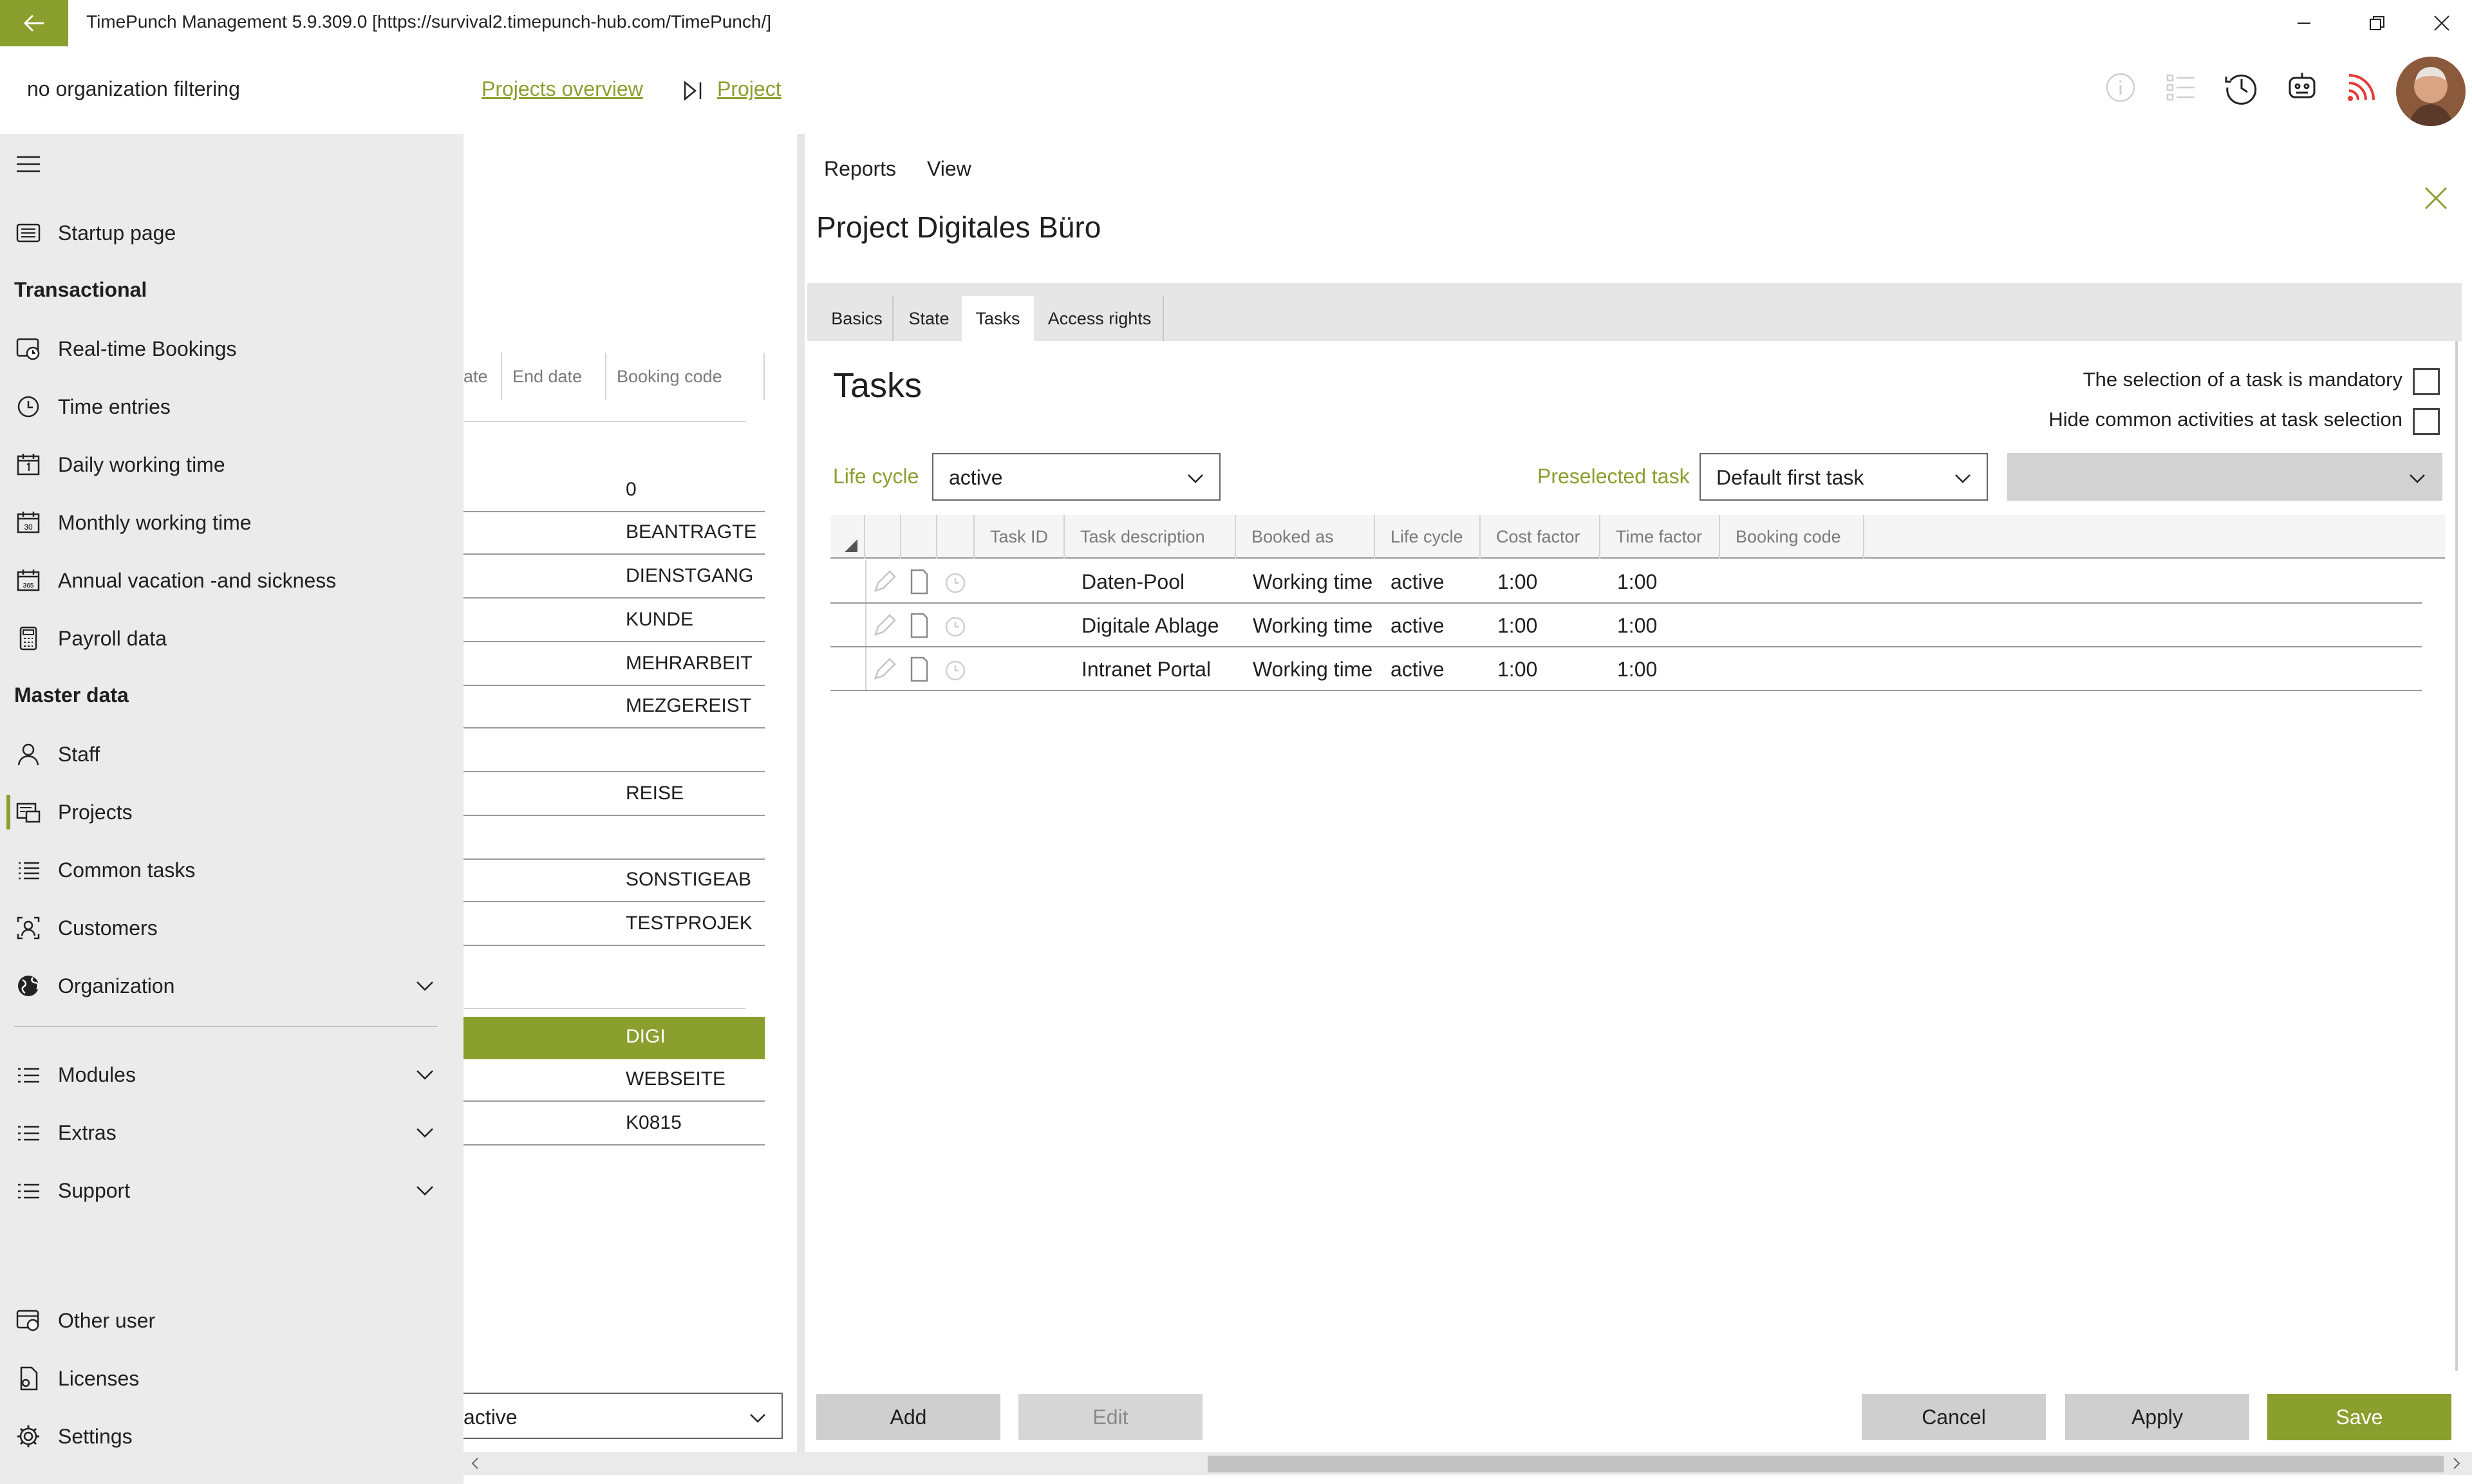  I want to click on lifecycle-filter-dropdown: active, so click(623, 1416).